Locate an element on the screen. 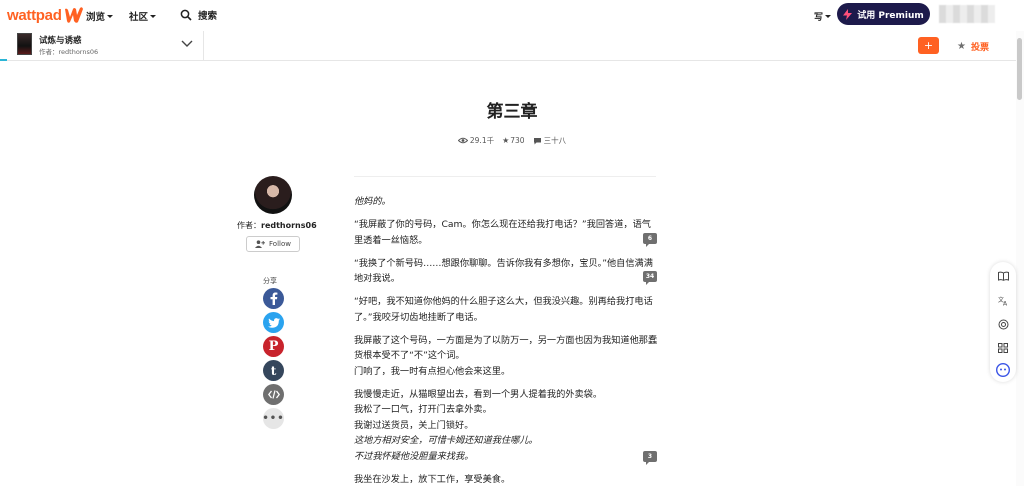 This screenshot has width=1024, height=486. story-title: 试炼与诱惑 is located at coordinates (60, 40).